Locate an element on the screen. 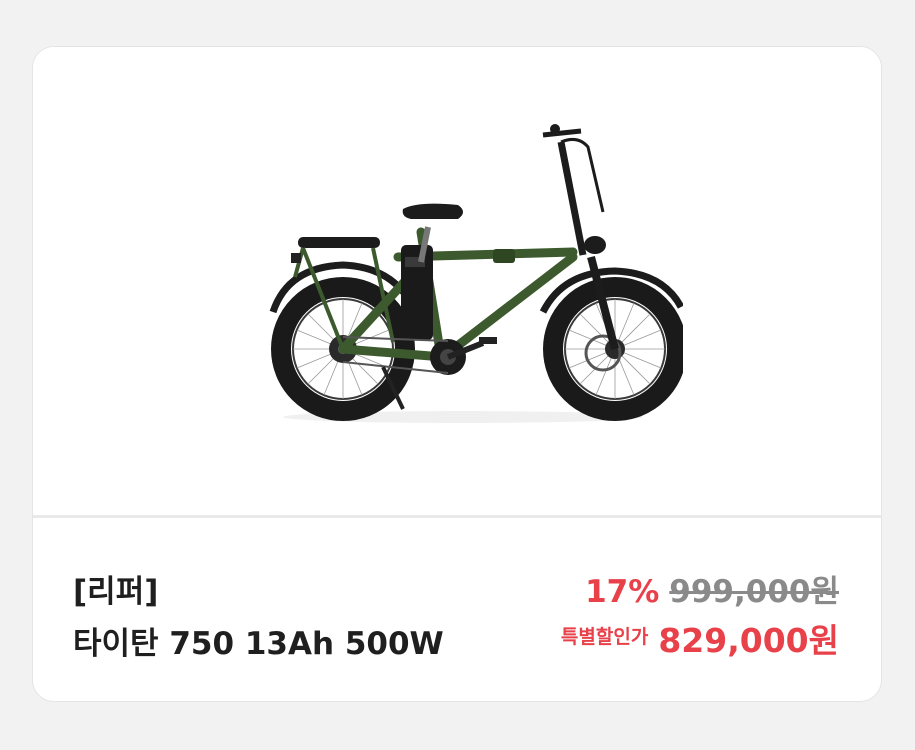 This screenshot has height=750, width=915. product-name: 타이탄 750 13Ah 500W is located at coordinates (258, 640).